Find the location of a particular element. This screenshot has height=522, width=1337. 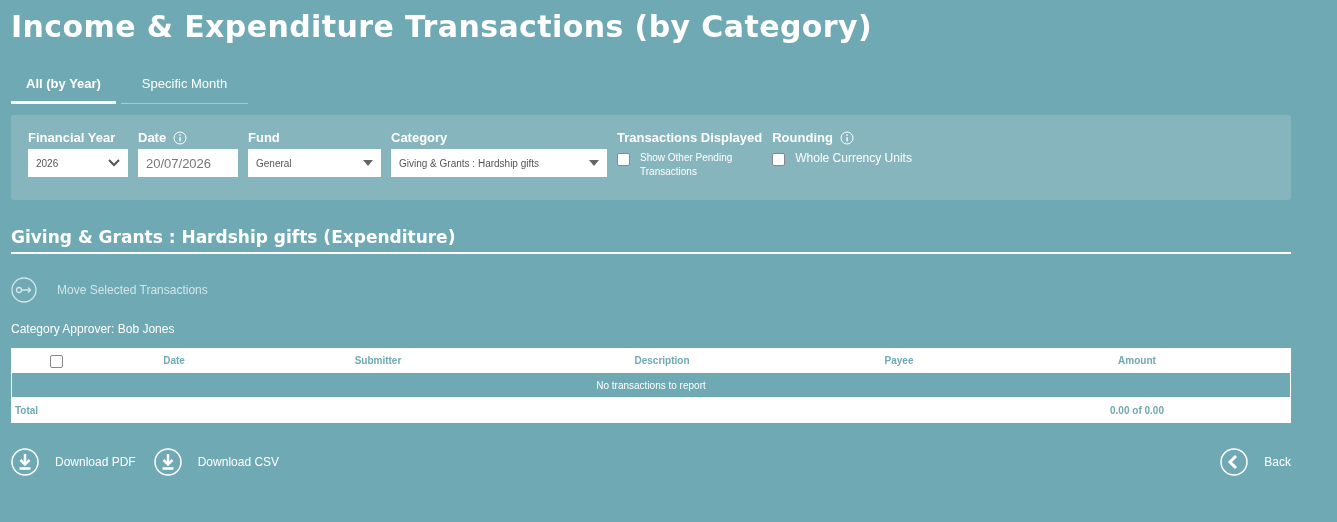

tab: All (by Year) is located at coordinates (63, 87).